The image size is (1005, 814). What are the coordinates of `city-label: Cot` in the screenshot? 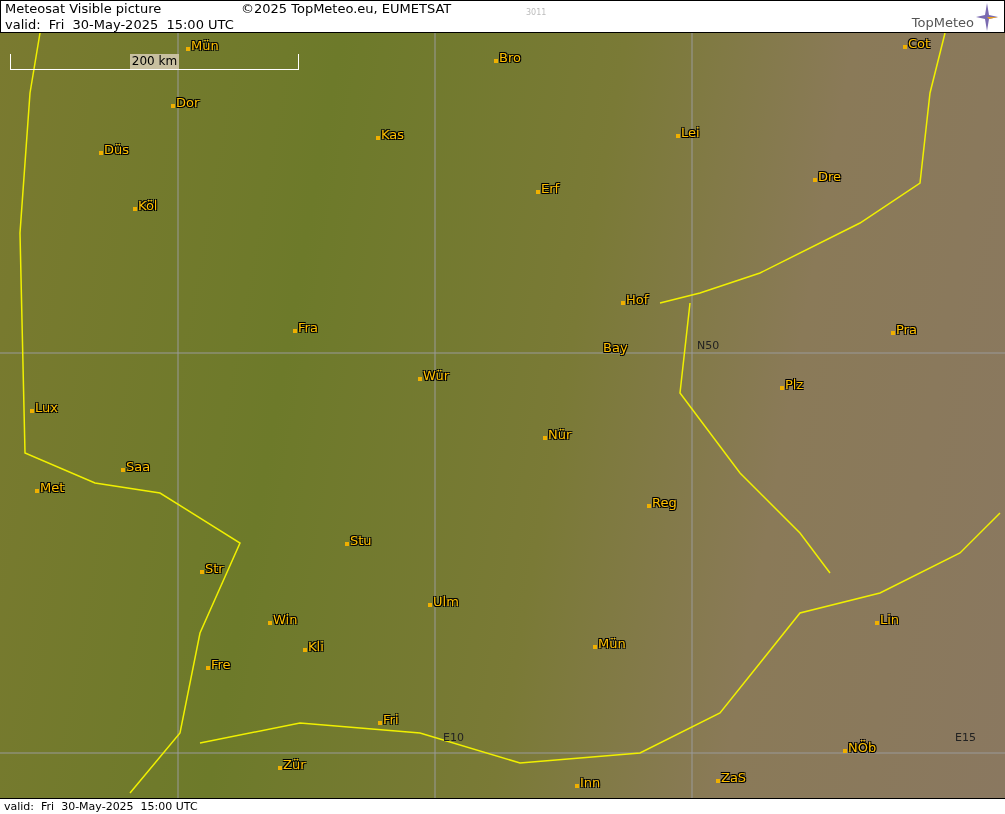 It's located at (919, 43).